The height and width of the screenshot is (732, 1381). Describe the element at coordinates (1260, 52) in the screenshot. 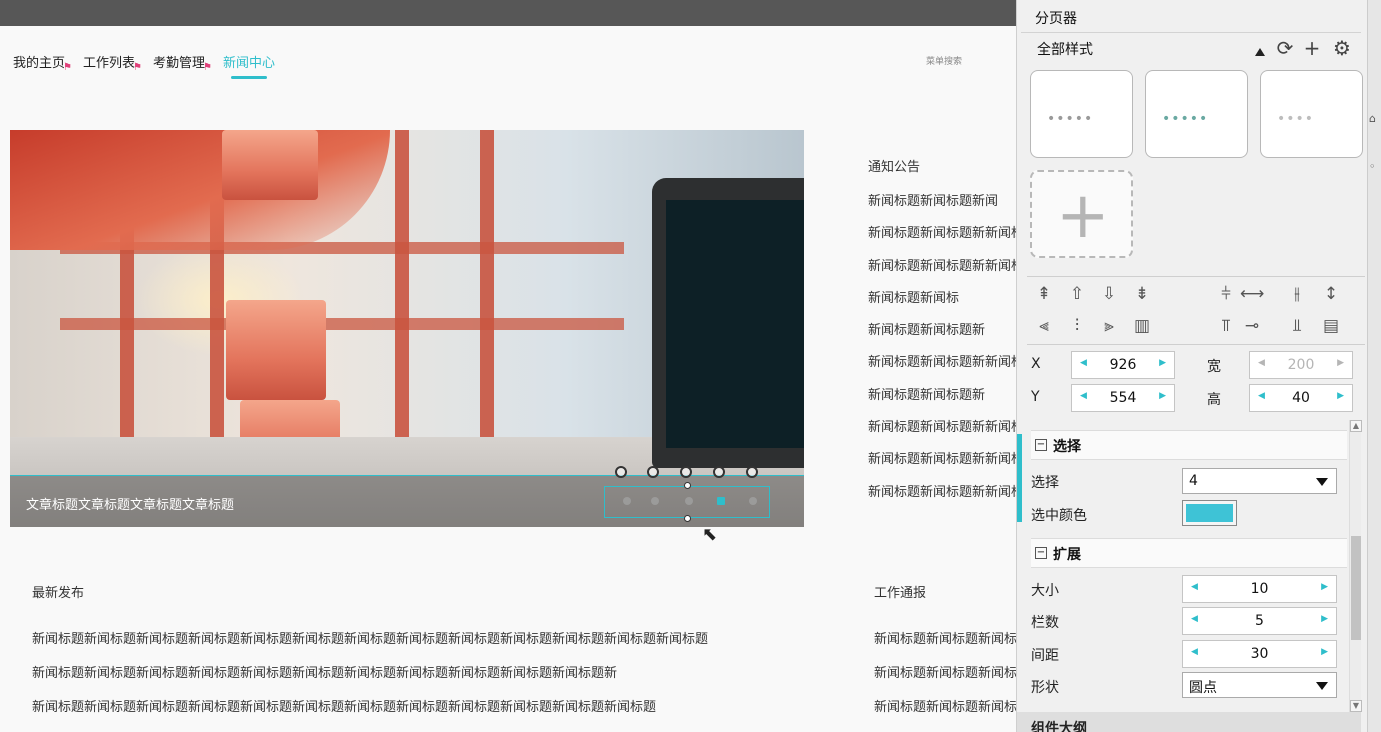

I see `dropdown-corner-icon` at that location.